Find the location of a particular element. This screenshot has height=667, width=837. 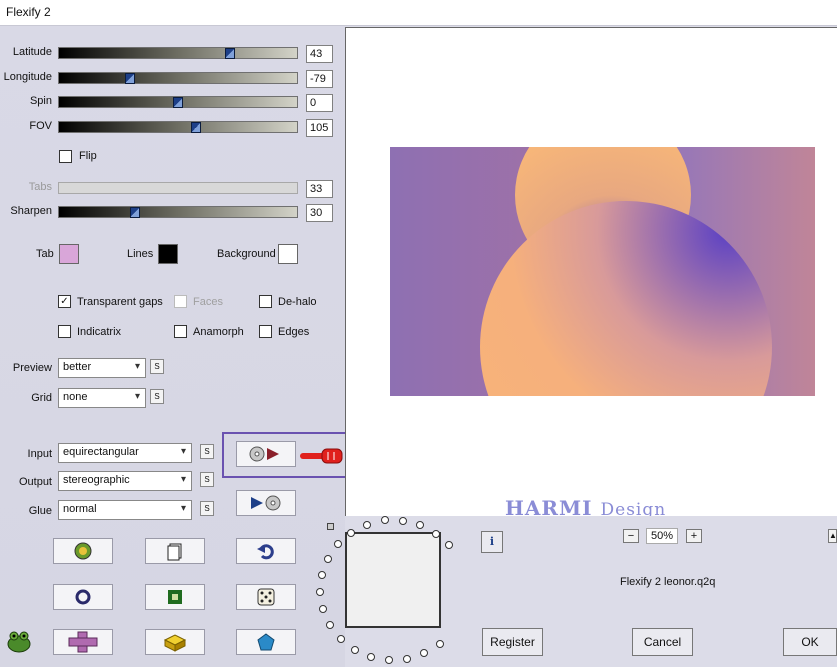

transparent-gaps-checkbox: ✓ is located at coordinates (64, 301).